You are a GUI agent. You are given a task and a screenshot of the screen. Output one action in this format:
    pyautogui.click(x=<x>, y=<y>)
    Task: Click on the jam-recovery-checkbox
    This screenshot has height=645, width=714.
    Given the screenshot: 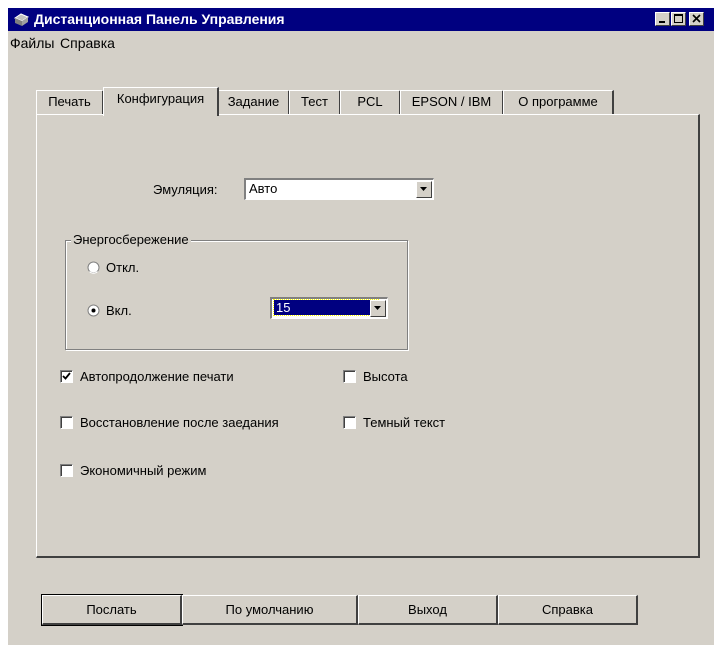 What is the action you would take?
    pyautogui.click(x=66, y=422)
    